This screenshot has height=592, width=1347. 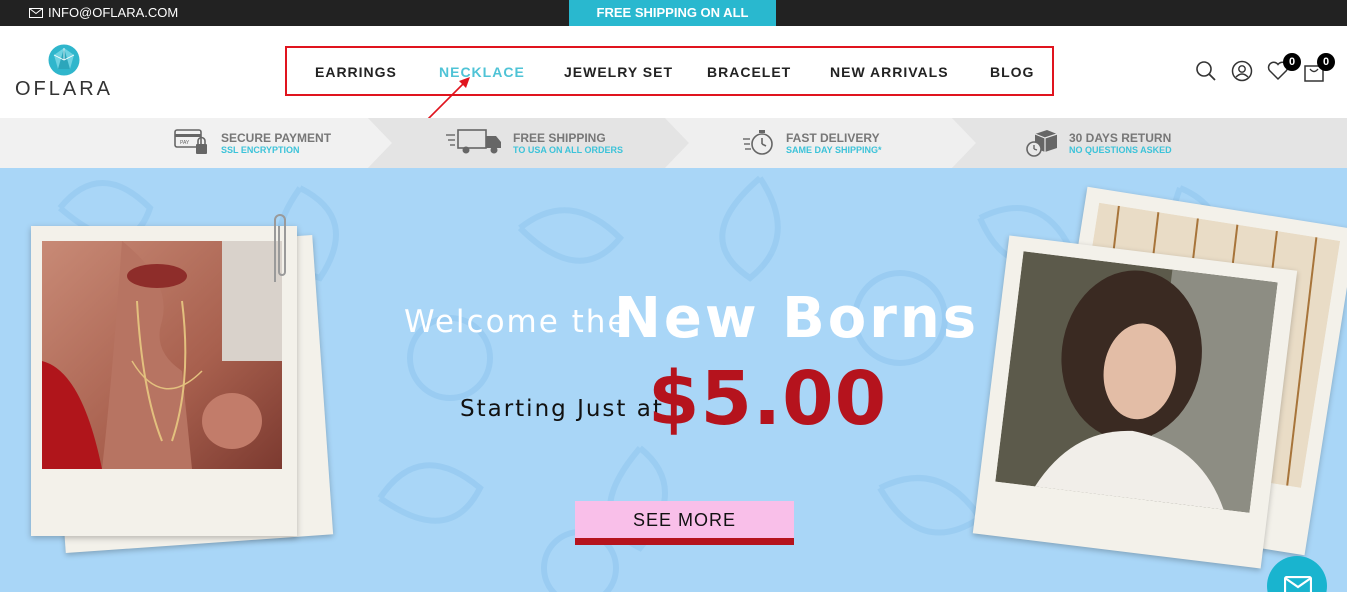 I want to click on search-icon, so click(x=1206, y=71).